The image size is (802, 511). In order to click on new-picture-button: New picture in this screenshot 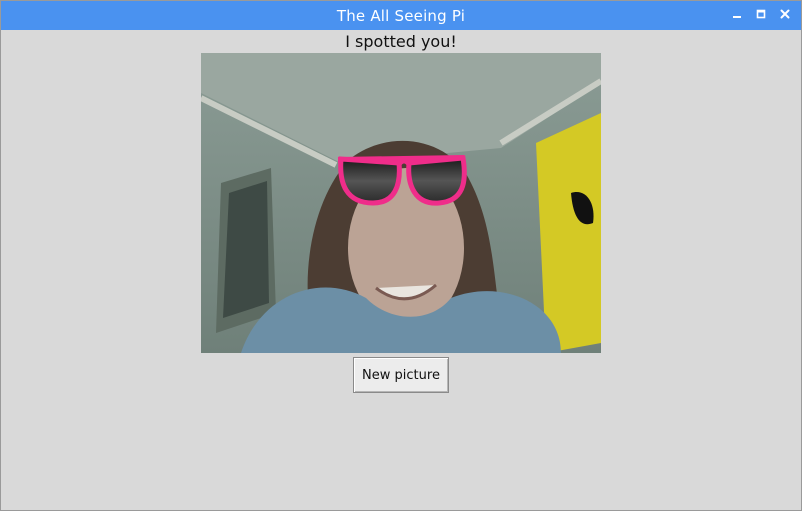, I will do `click(401, 375)`.